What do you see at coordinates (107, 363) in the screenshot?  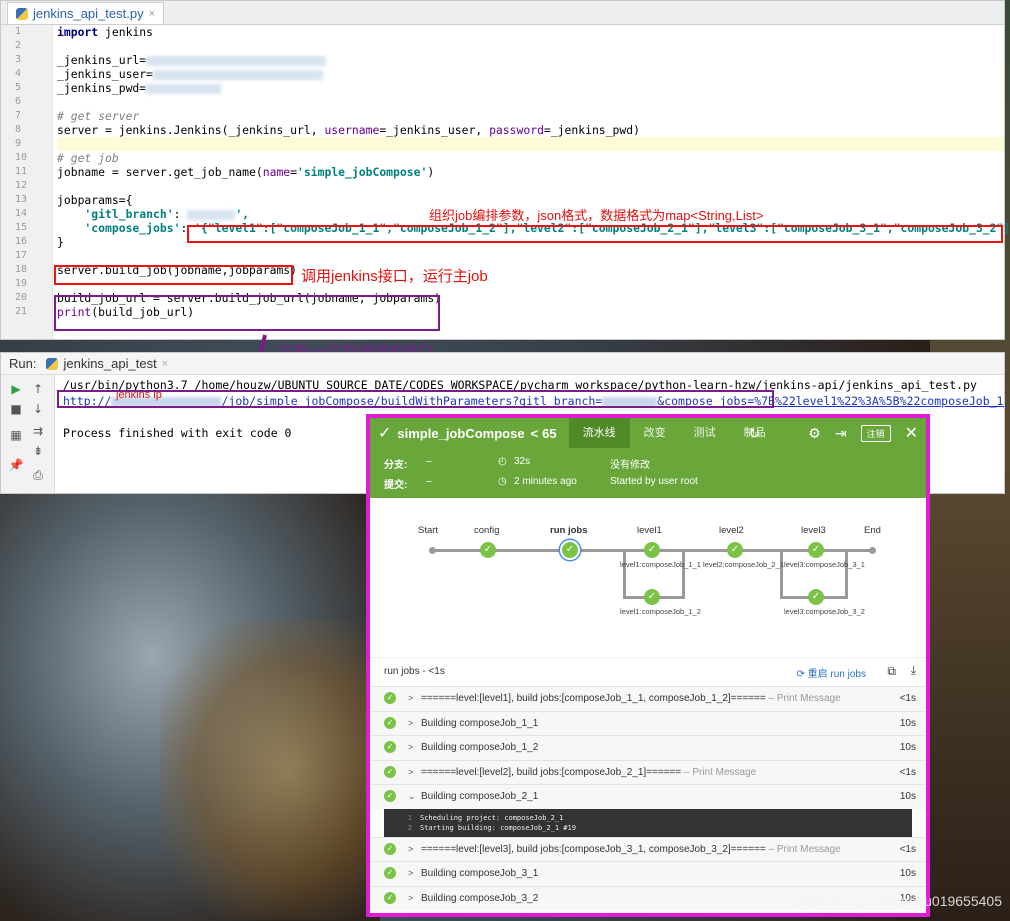 I see `run-tab: jenkins_api_test ×` at bounding box center [107, 363].